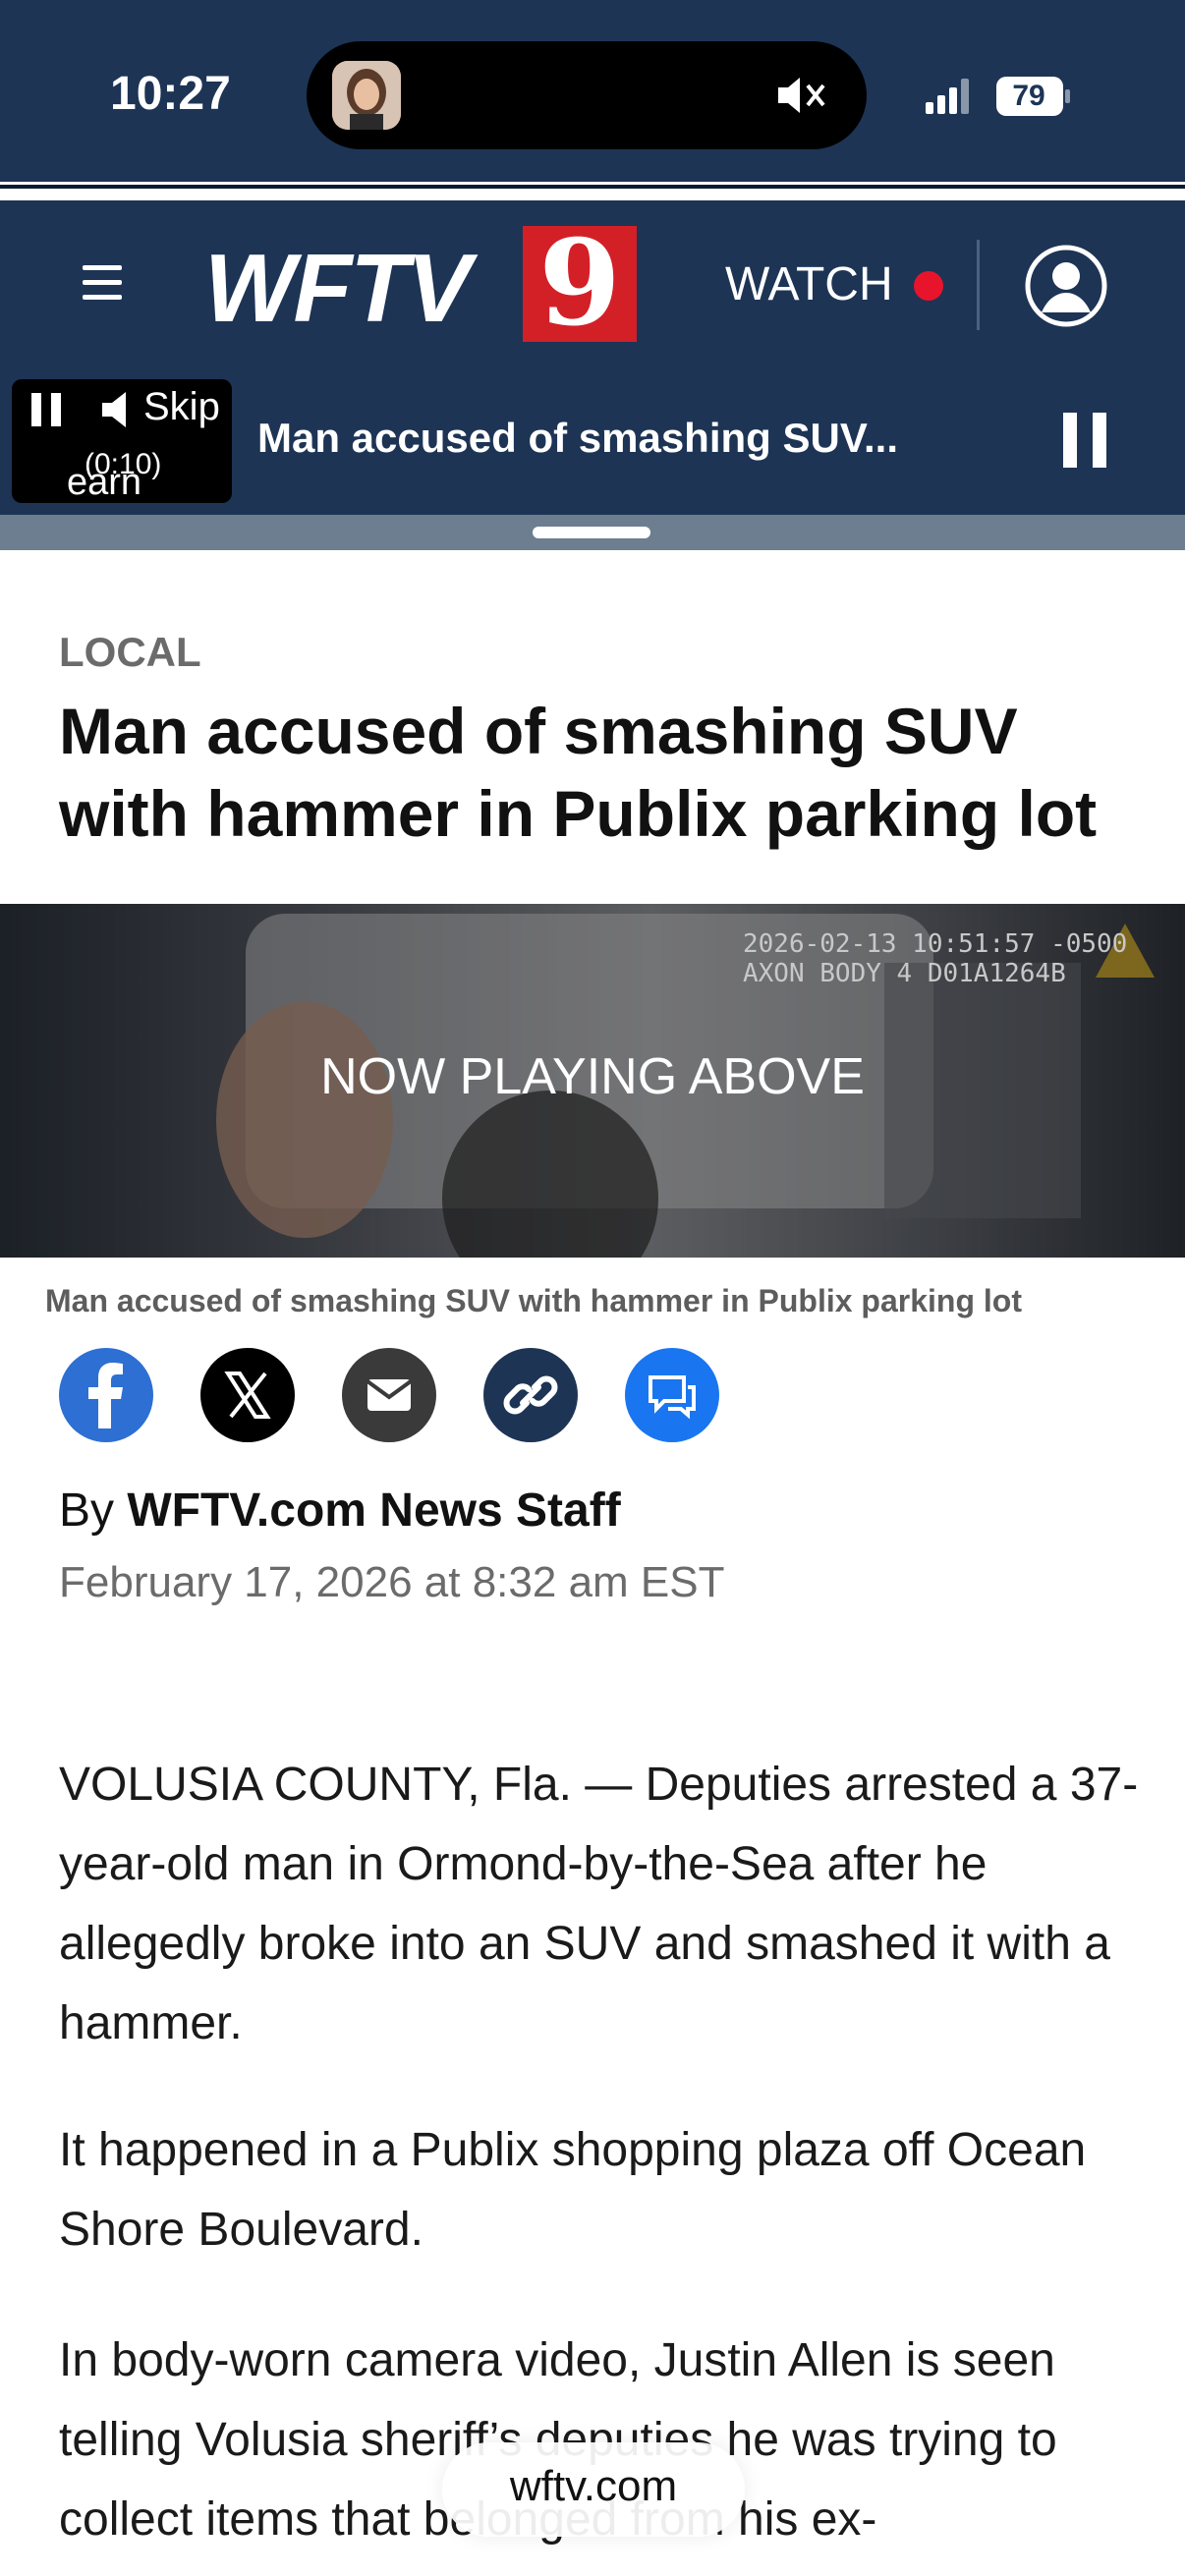 The width and height of the screenshot is (1185, 2576). Describe the element at coordinates (106, 1395) in the screenshot. I see `facebook-icon` at that location.